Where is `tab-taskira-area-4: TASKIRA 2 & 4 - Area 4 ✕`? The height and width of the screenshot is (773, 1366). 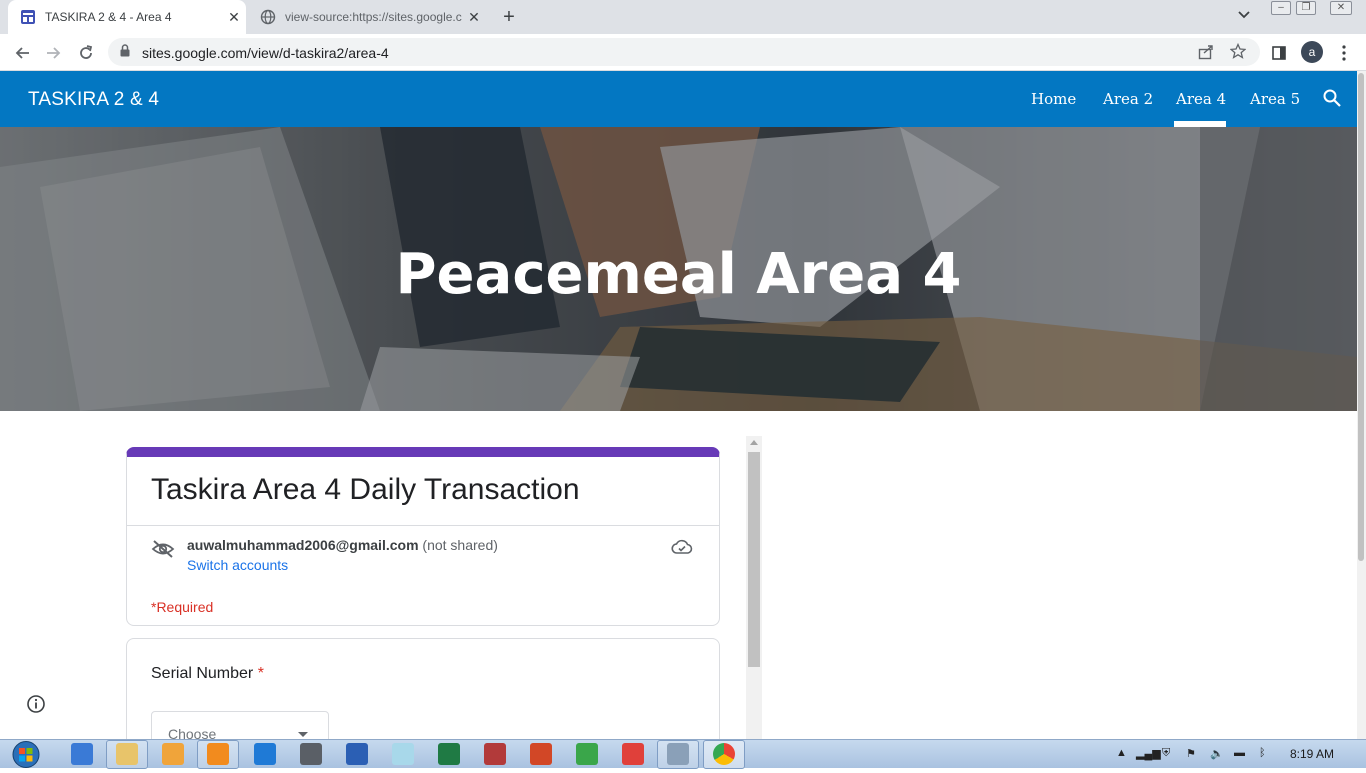 tab-taskira-area-4: TASKIRA 2 & 4 - Area 4 ✕ is located at coordinates (127, 17).